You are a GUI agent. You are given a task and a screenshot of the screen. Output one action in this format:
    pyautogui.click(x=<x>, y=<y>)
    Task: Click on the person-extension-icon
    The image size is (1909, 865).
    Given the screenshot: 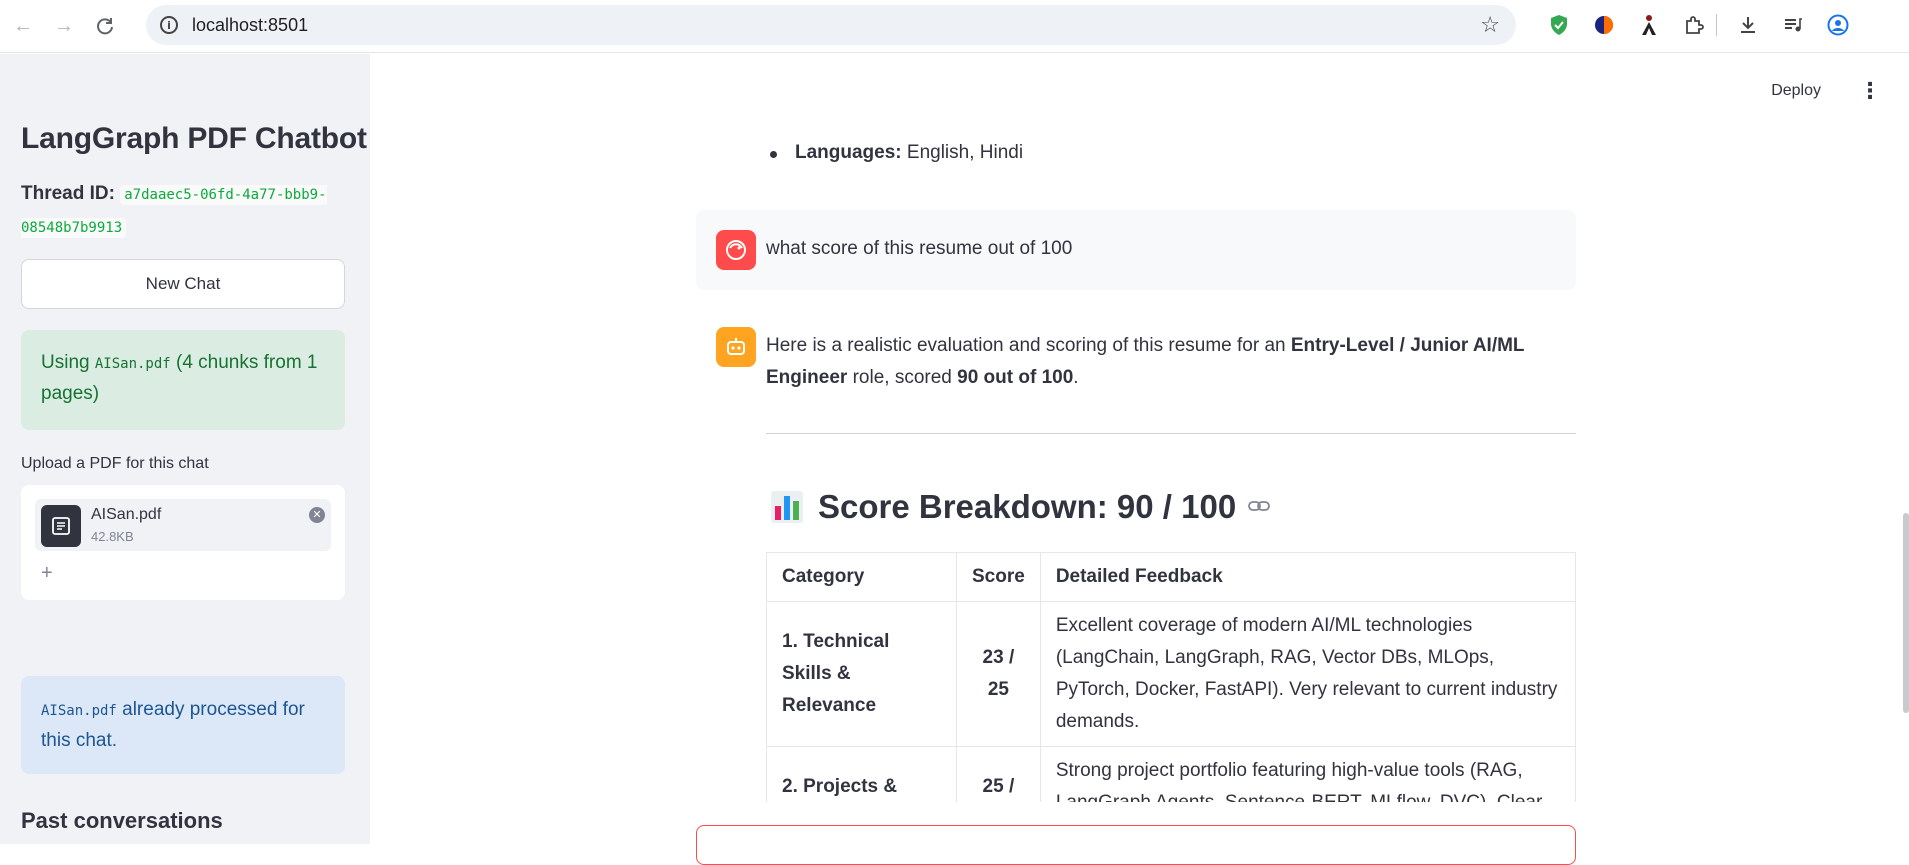 What is the action you would take?
    pyautogui.click(x=1648, y=25)
    